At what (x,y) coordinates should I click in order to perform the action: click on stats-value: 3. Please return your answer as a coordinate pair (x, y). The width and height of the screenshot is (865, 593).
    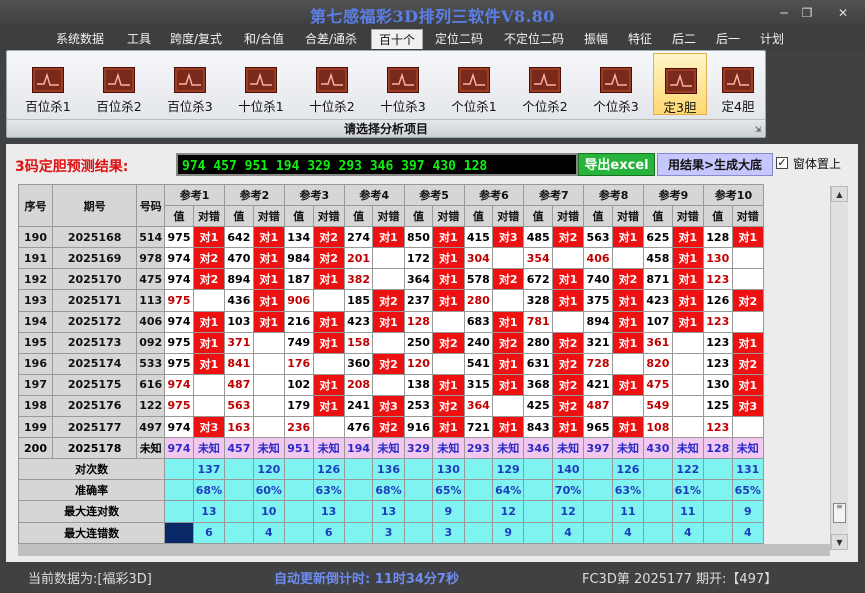
    Looking at the image, I should click on (388, 532).